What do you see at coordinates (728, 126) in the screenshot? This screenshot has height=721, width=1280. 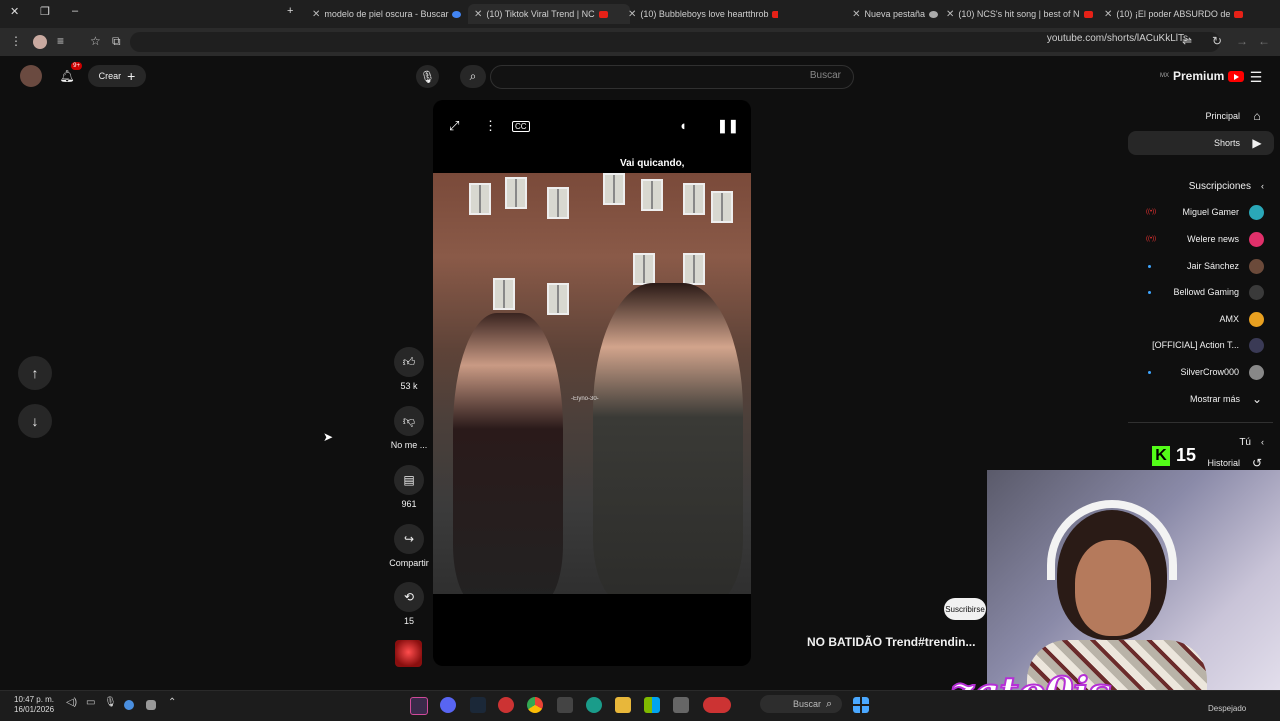 I see `pause-icon: ❚❚` at bounding box center [728, 126].